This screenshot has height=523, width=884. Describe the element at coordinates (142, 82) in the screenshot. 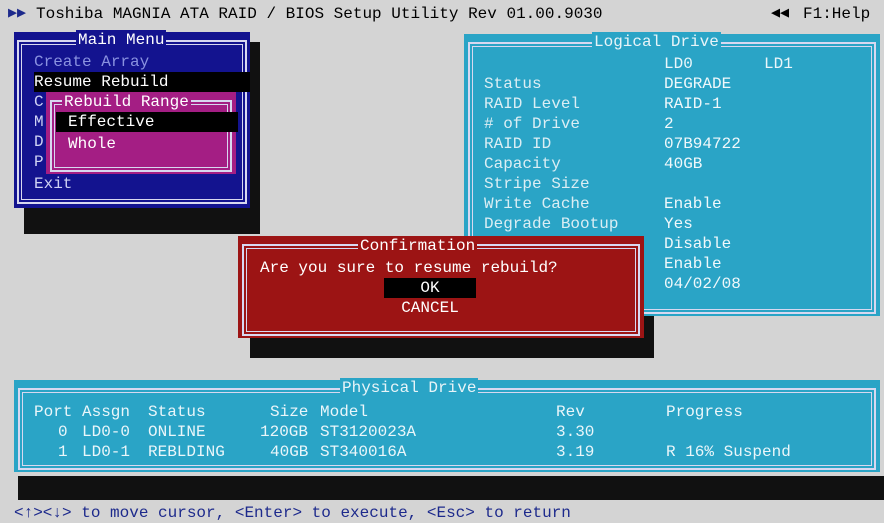

I see `menu-item-resume-rebuild: Resume Rebuild` at that location.